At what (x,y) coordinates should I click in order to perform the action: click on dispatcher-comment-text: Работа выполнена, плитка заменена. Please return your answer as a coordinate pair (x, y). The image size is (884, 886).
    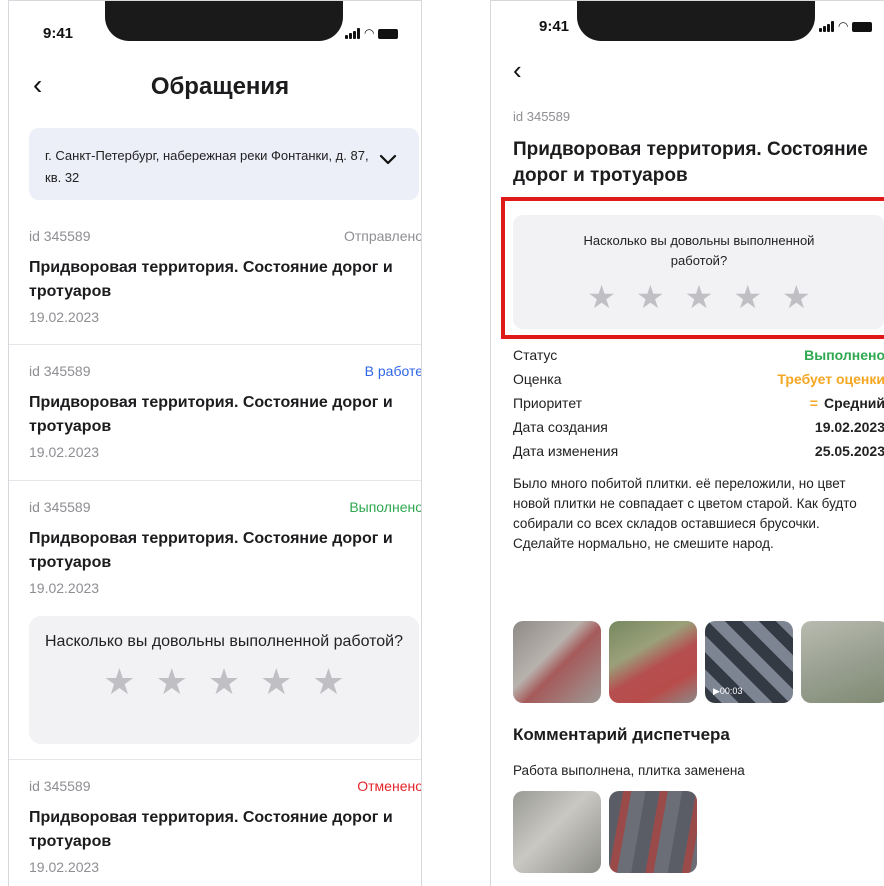
    Looking at the image, I should click on (629, 770).